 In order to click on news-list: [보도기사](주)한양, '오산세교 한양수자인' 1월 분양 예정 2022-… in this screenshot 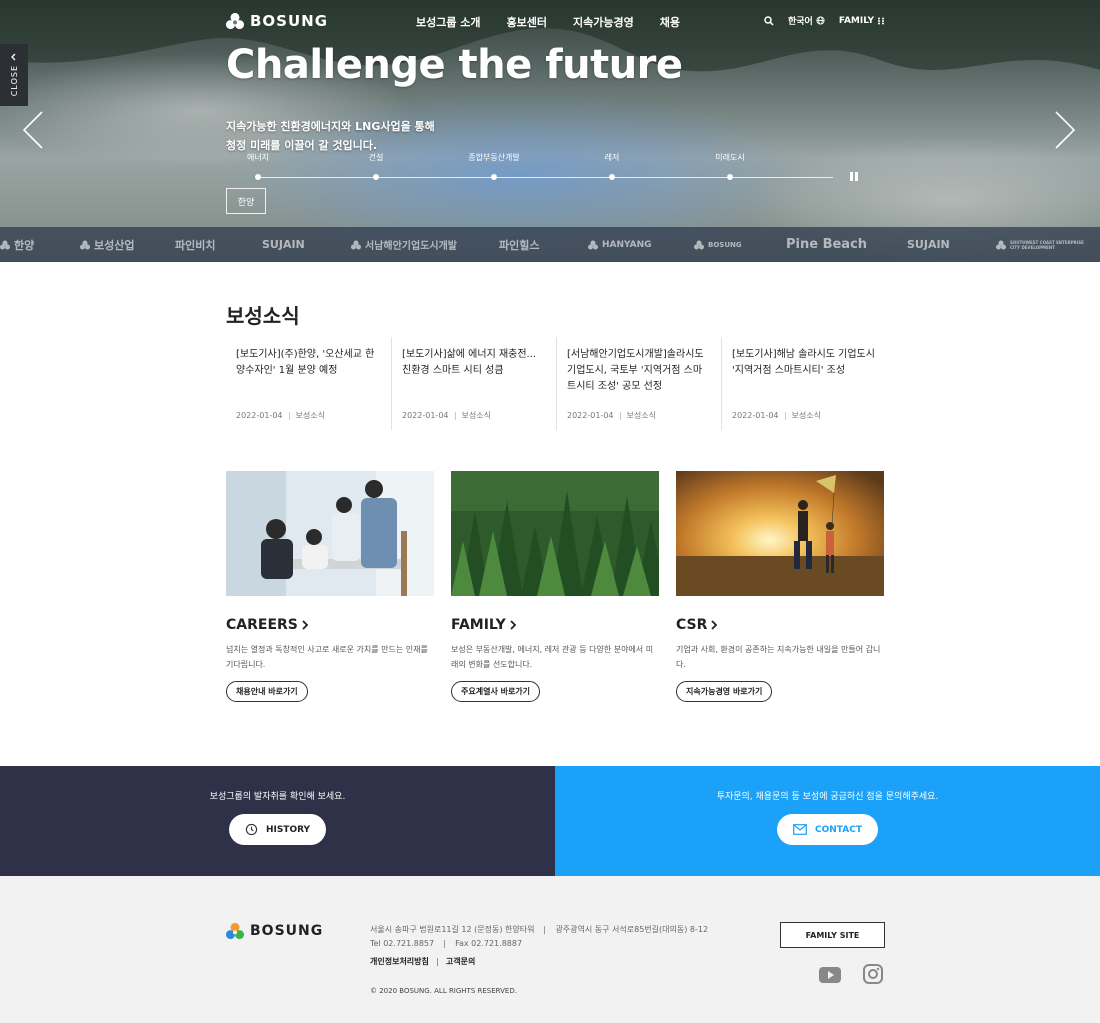, I will do `click(556, 383)`.